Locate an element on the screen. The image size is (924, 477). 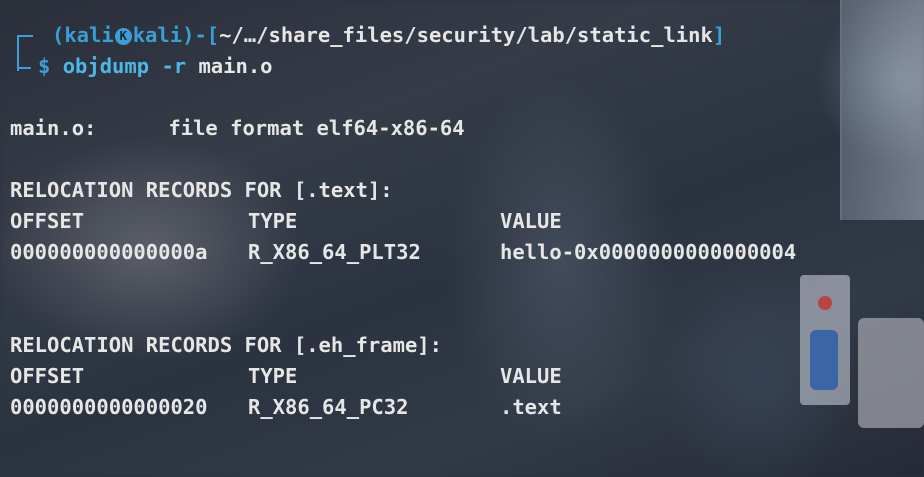
prompt-dollar: $ is located at coordinates (44, 66).